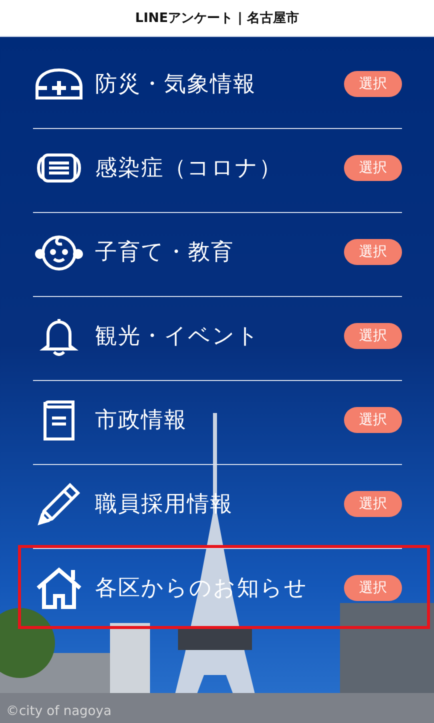 The height and width of the screenshot is (723, 434). I want to click on pencil-icon, so click(59, 503).